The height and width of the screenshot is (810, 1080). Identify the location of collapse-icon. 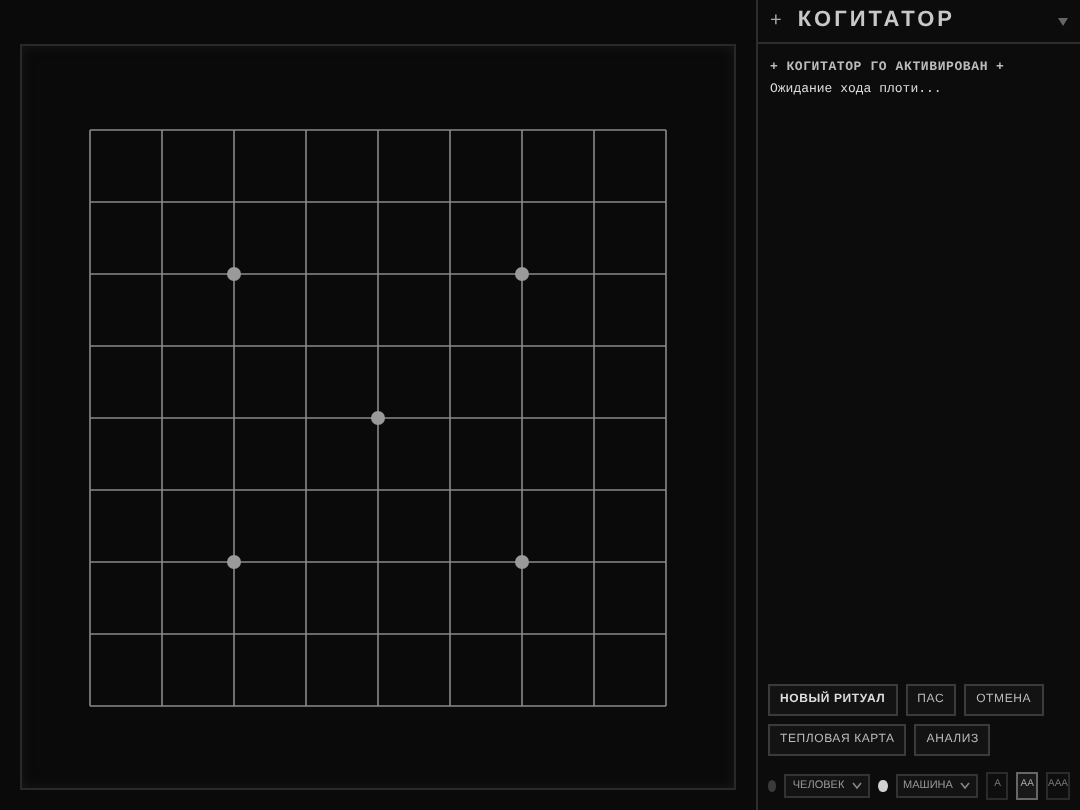
(1063, 21).